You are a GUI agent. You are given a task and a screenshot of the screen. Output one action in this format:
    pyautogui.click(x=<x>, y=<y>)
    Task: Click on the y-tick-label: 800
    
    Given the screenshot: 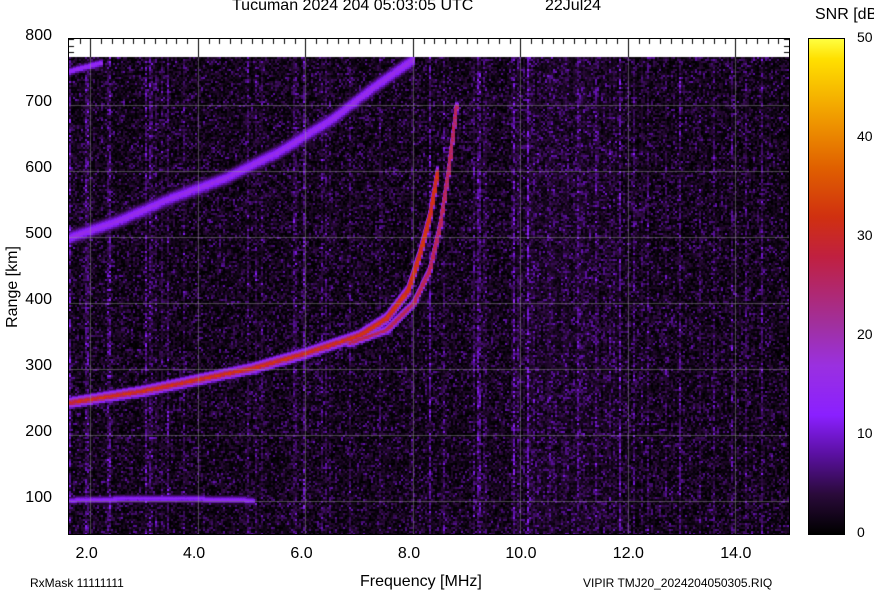 What is the action you would take?
    pyautogui.click(x=38, y=35)
    